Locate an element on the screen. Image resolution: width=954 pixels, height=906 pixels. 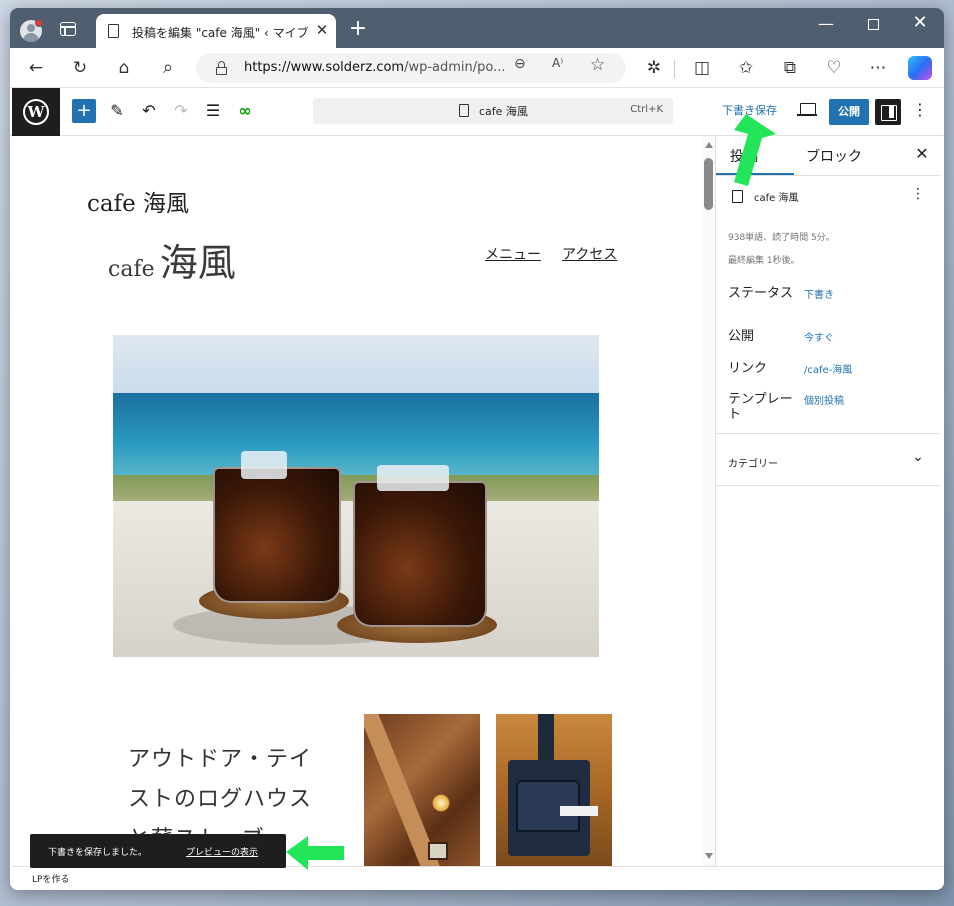
wood-stove-image is located at coordinates (554, 790).